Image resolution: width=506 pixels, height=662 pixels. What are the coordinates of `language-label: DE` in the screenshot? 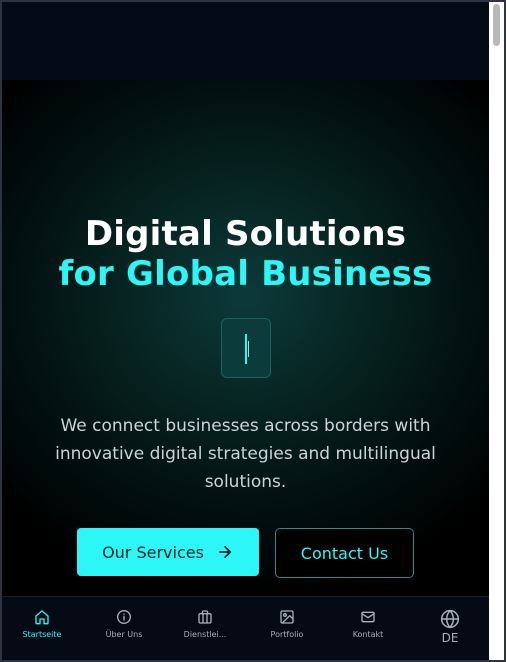 It's located at (450, 638).